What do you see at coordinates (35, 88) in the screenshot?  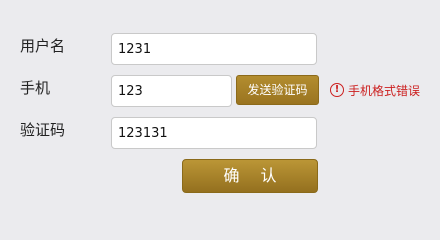 I see `phone-label: 手机` at bounding box center [35, 88].